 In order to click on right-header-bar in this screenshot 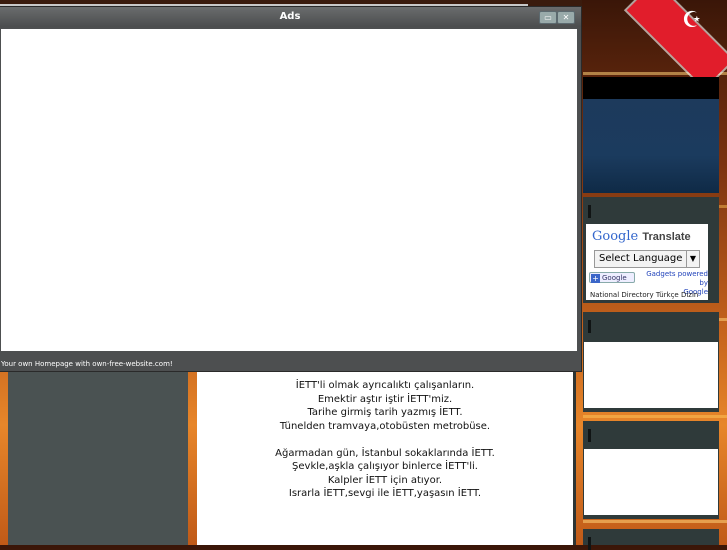, I will do `click(651, 88)`.